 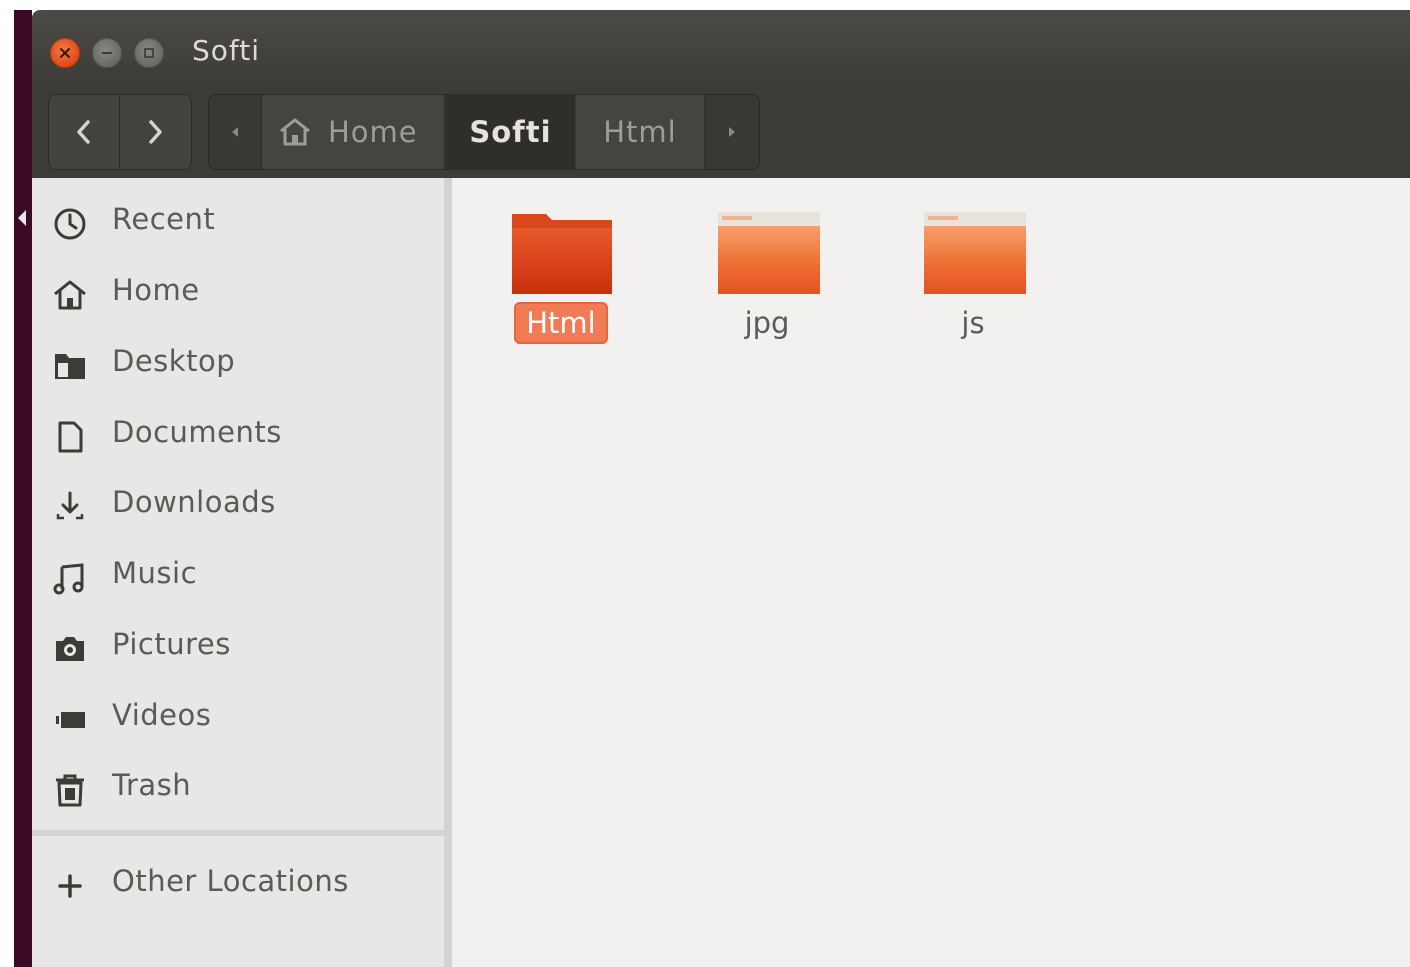 I want to click on sidebar-item-videos: Videos, so click(x=238, y=718).